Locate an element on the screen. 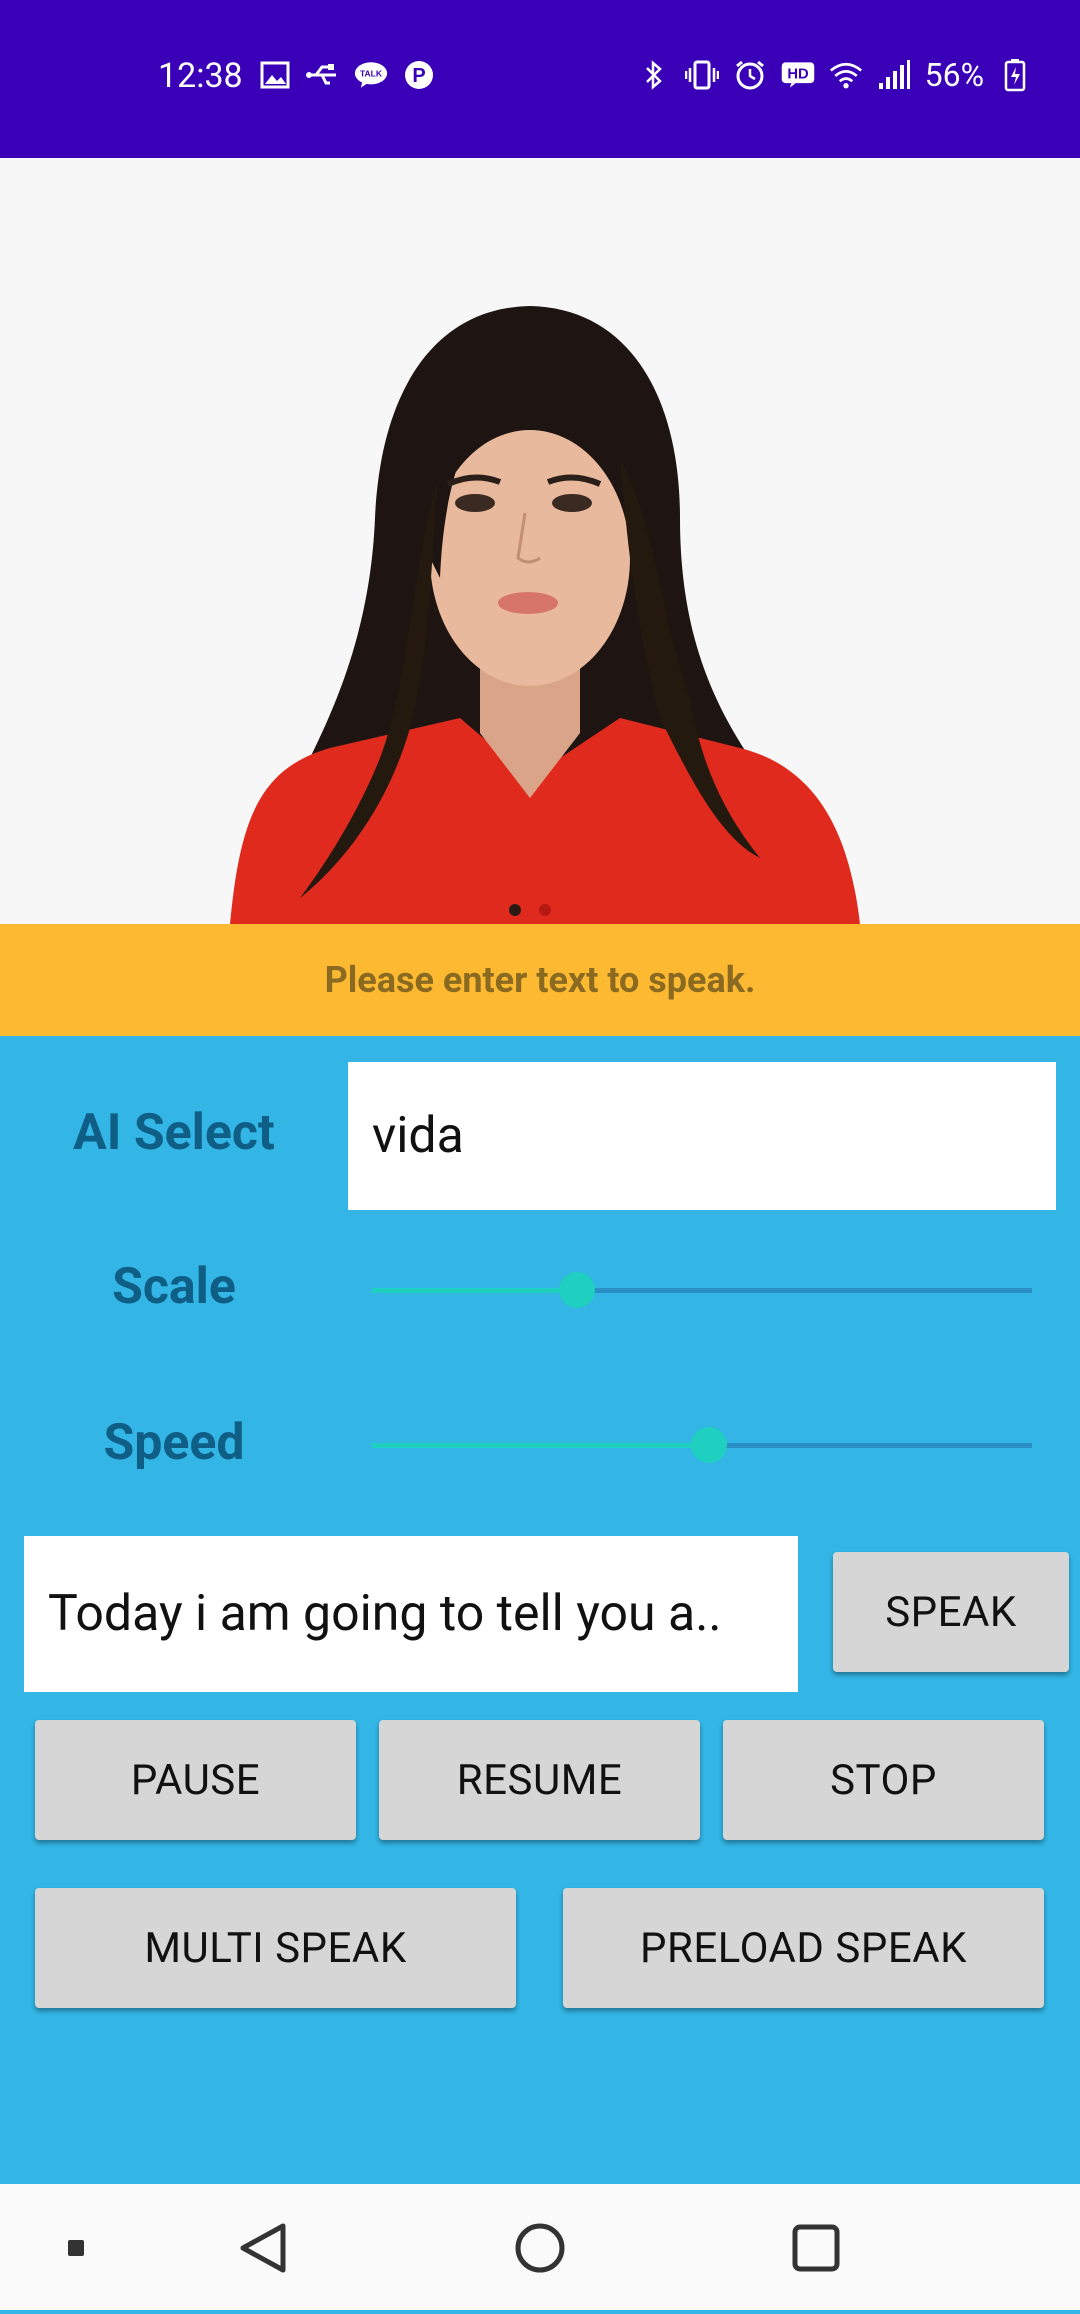 The height and width of the screenshot is (2314, 1080). alarm-icon is located at coordinates (750, 75).